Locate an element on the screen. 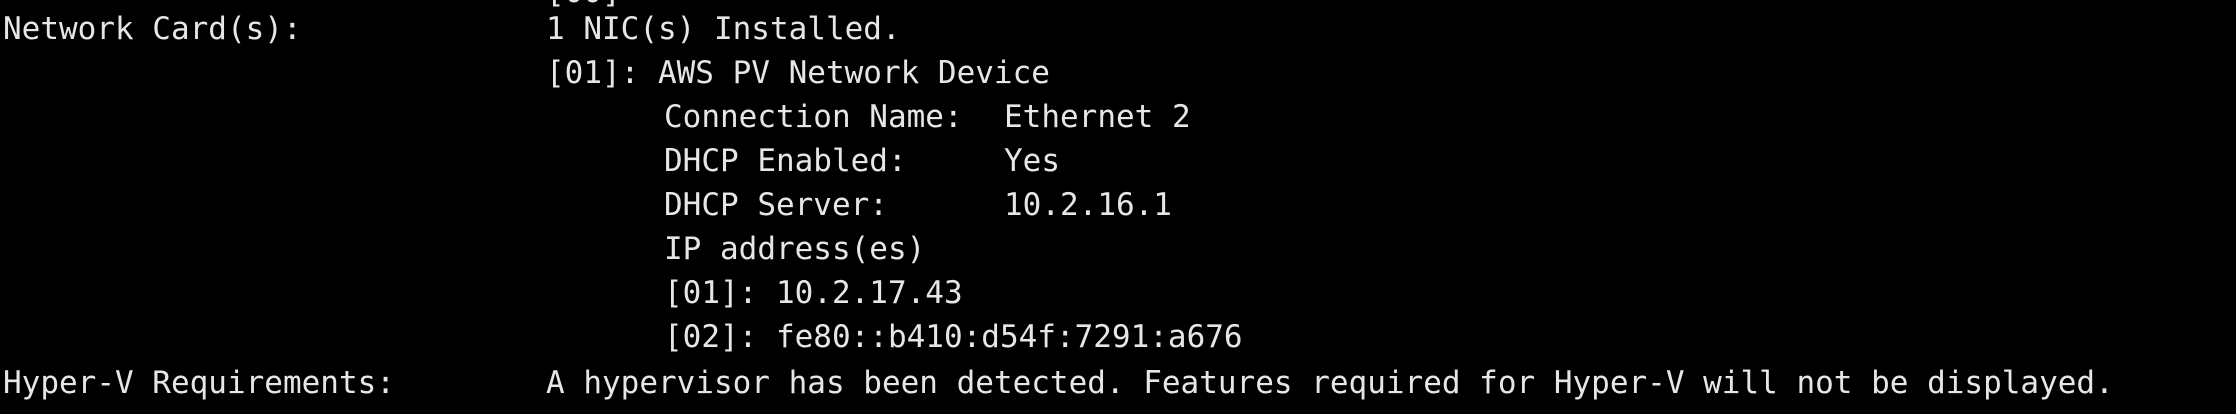 The width and height of the screenshot is (2236, 414). nic-count-text: 1 NIC(s) Installed. is located at coordinates (723, 29).